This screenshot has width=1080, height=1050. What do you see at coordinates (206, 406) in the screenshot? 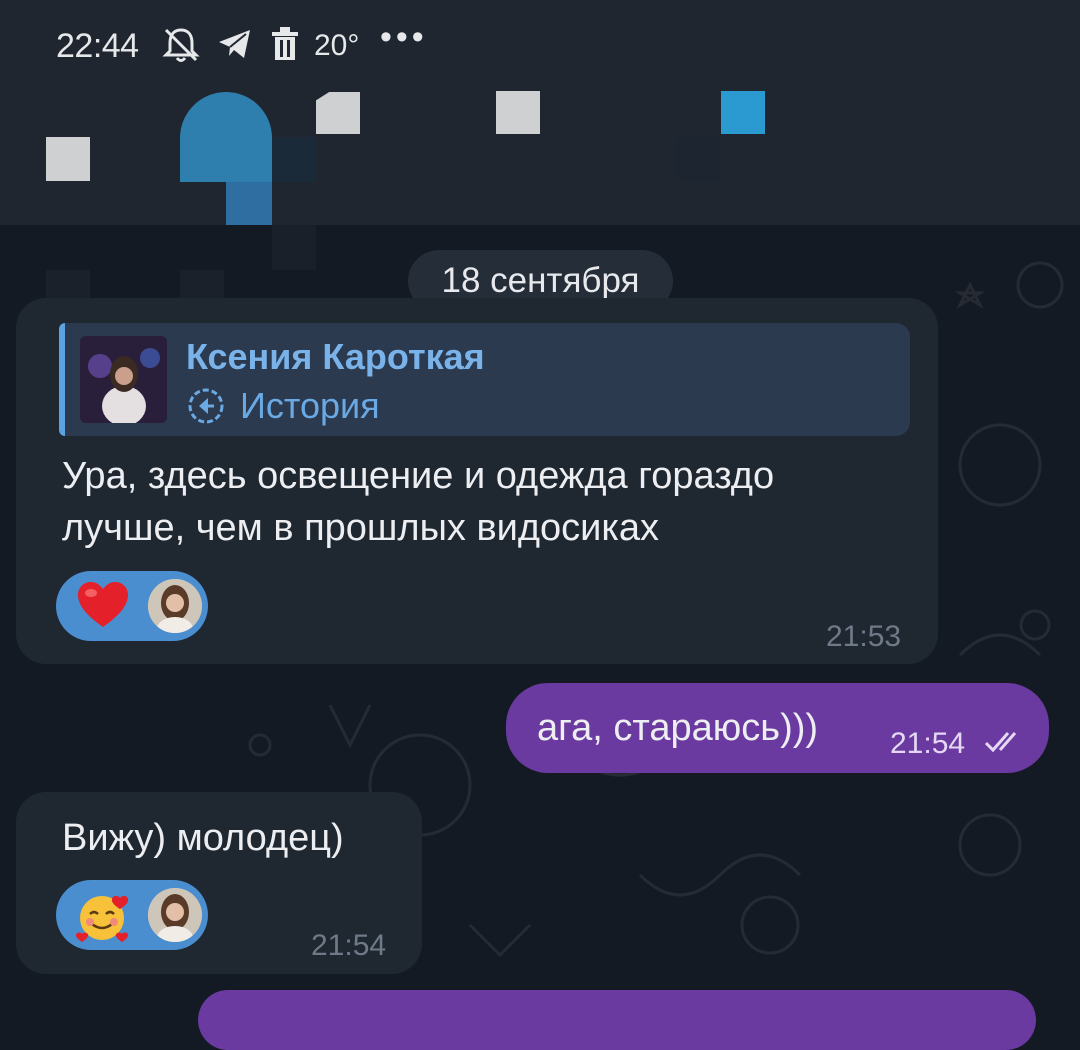
I see `story-reply-icon` at bounding box center [206, 406].